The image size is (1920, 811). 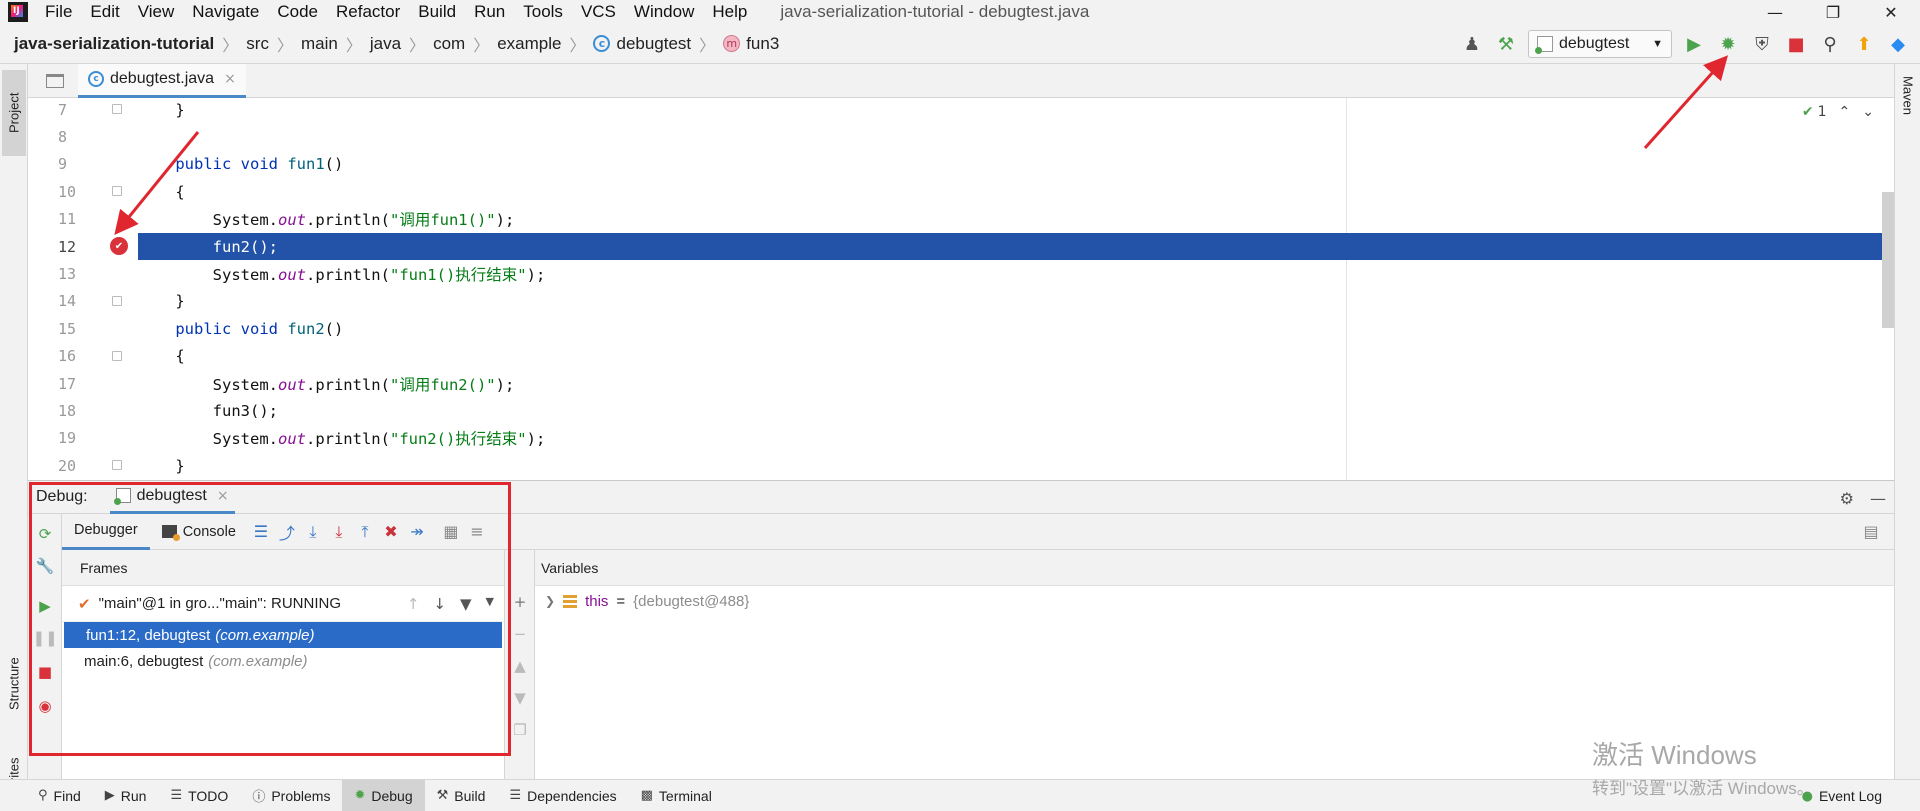 What do you see at coordinates (1506, 44) in the screenshot?
I see `build-hammer-icon: ⚒` at bounding box center [1506, 44].